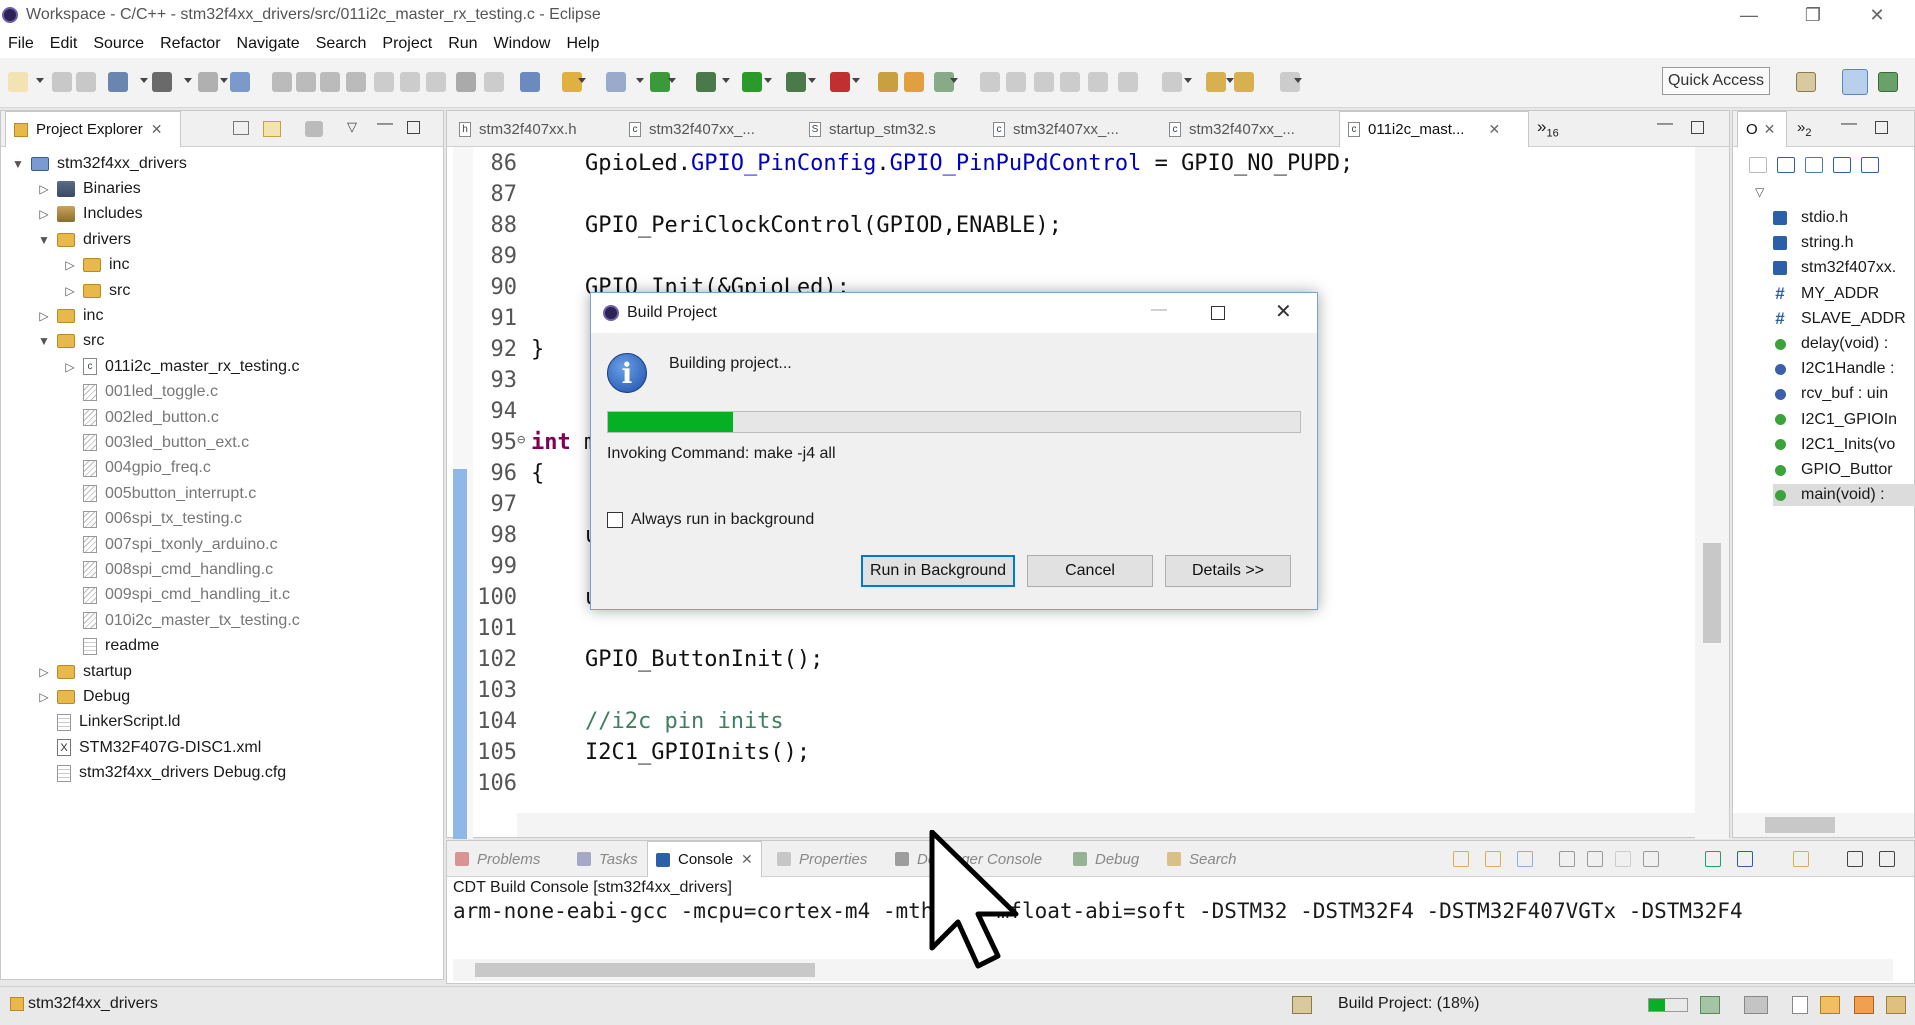 This screenshot has width=1915, height=1025. What do you see at coordinates (1855, 859) in the screenshot?
I see `minimize-view-icon` at bounding box center [1855, 859].